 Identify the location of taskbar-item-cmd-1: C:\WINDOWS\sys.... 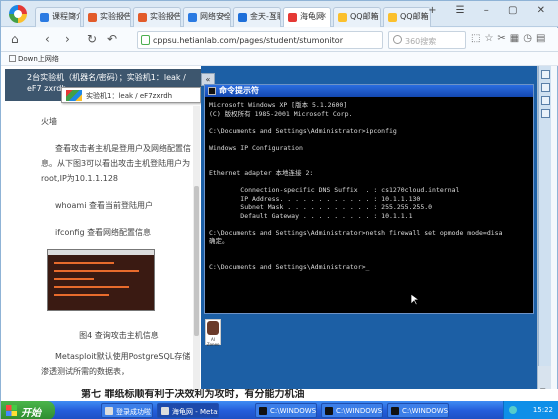
(286, 410).